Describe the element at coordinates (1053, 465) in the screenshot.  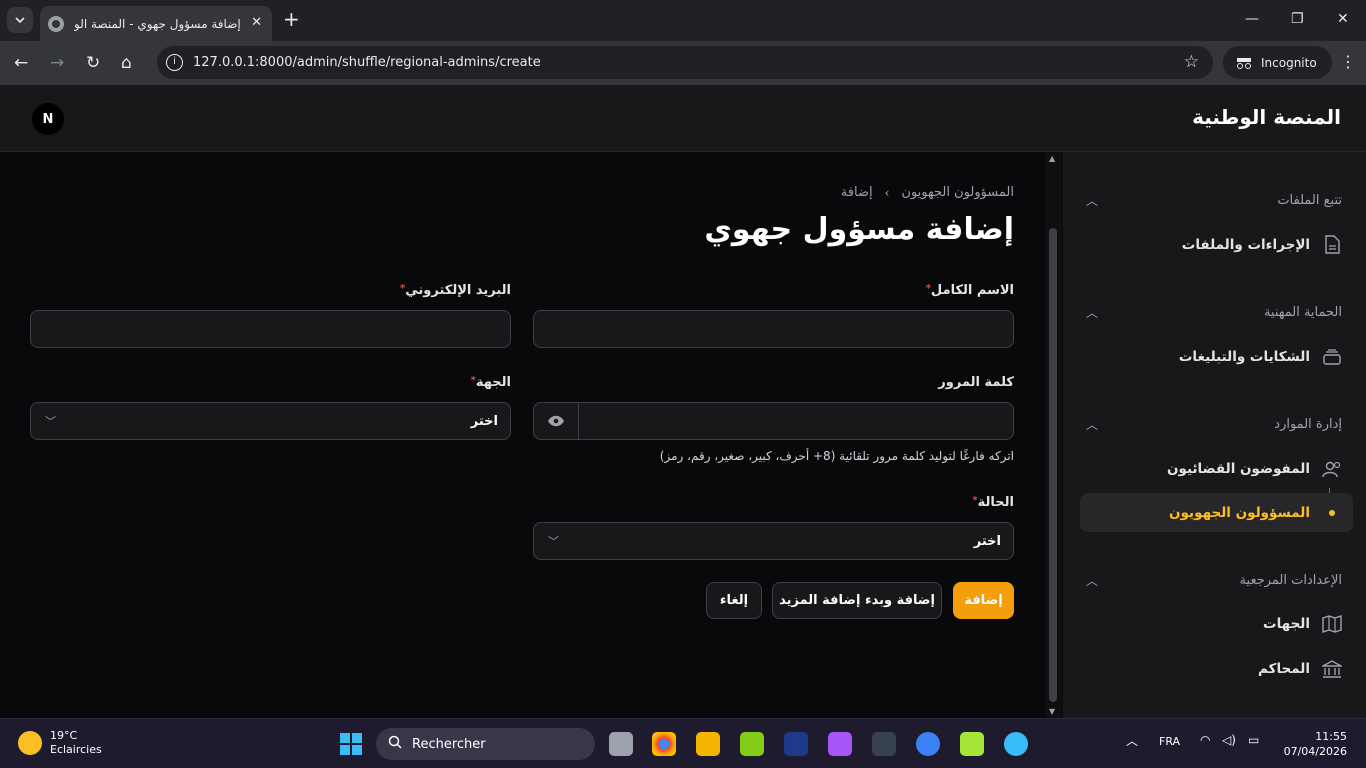
I see `scroll-thumb` at that location.